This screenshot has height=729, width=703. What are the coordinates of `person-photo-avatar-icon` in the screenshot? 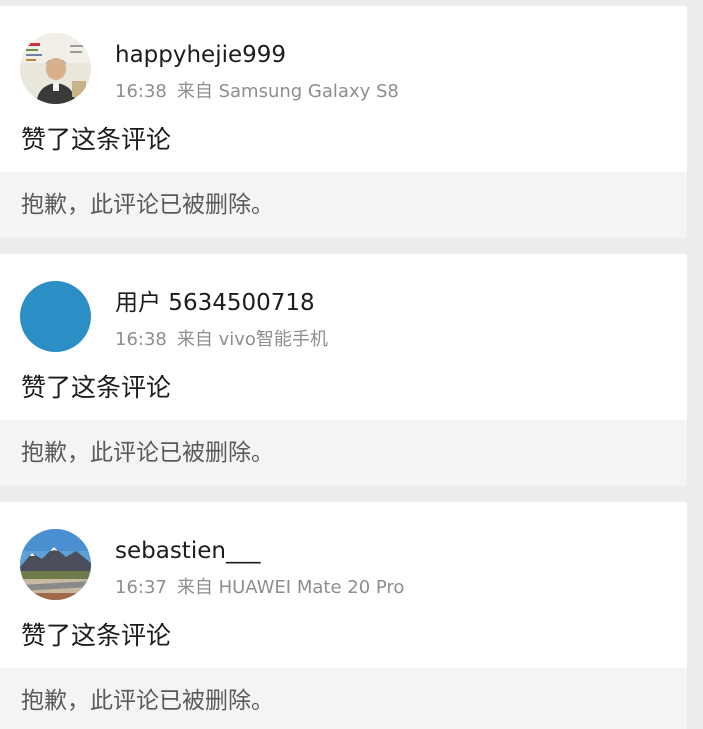 It's located at (55, 68).